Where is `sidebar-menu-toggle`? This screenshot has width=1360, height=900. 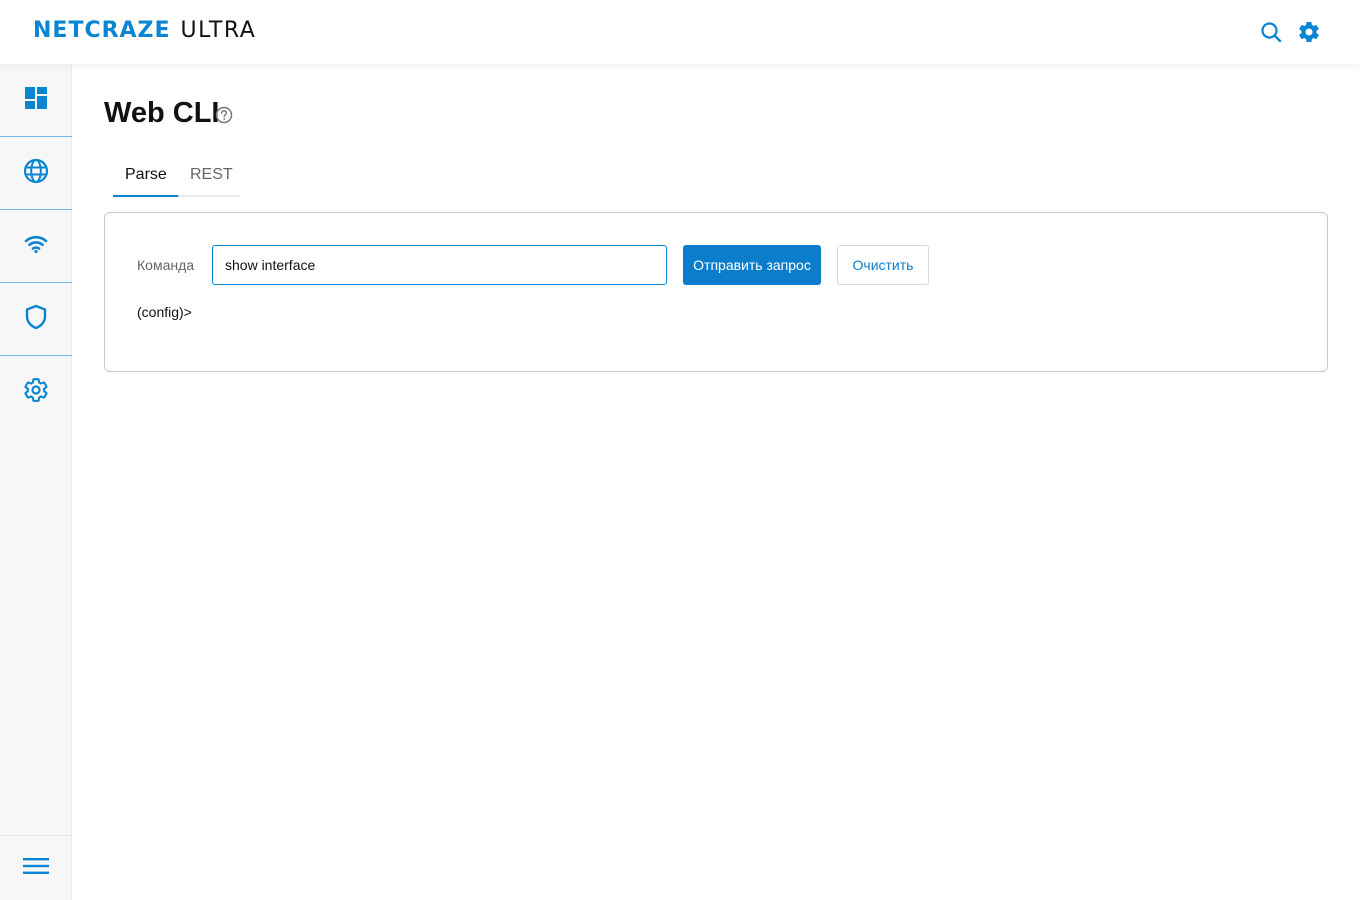
sidebar-menu-toggle is located at coordinates (36, 867).